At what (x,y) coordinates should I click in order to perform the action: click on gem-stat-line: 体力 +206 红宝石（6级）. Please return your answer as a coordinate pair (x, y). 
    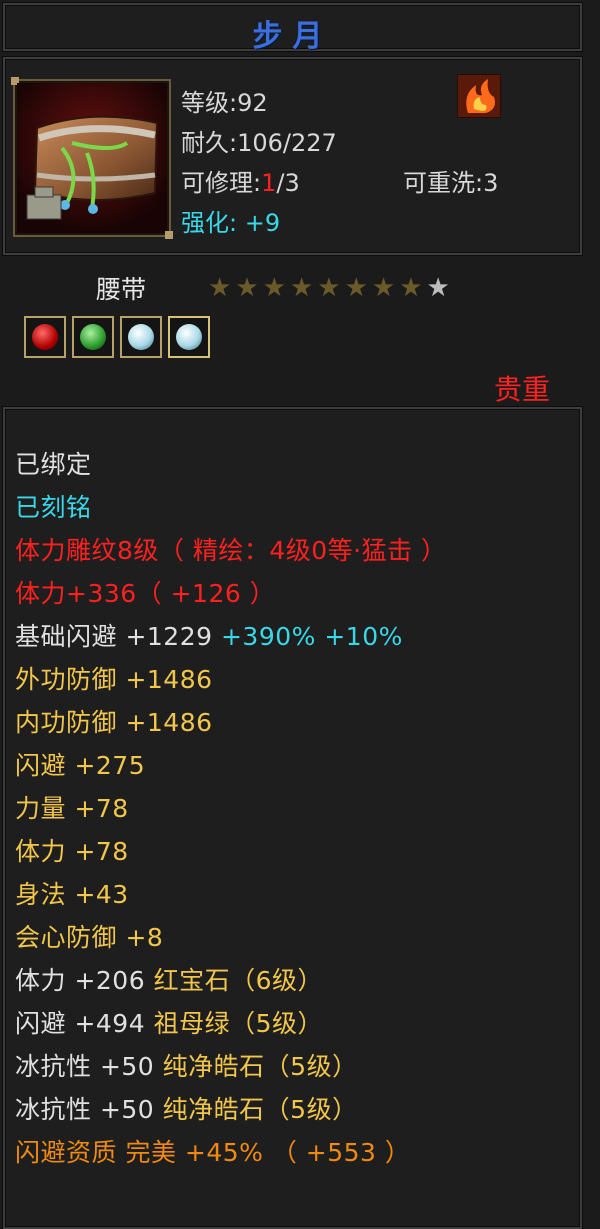
    Looking at the image, I should click on (169, 979).